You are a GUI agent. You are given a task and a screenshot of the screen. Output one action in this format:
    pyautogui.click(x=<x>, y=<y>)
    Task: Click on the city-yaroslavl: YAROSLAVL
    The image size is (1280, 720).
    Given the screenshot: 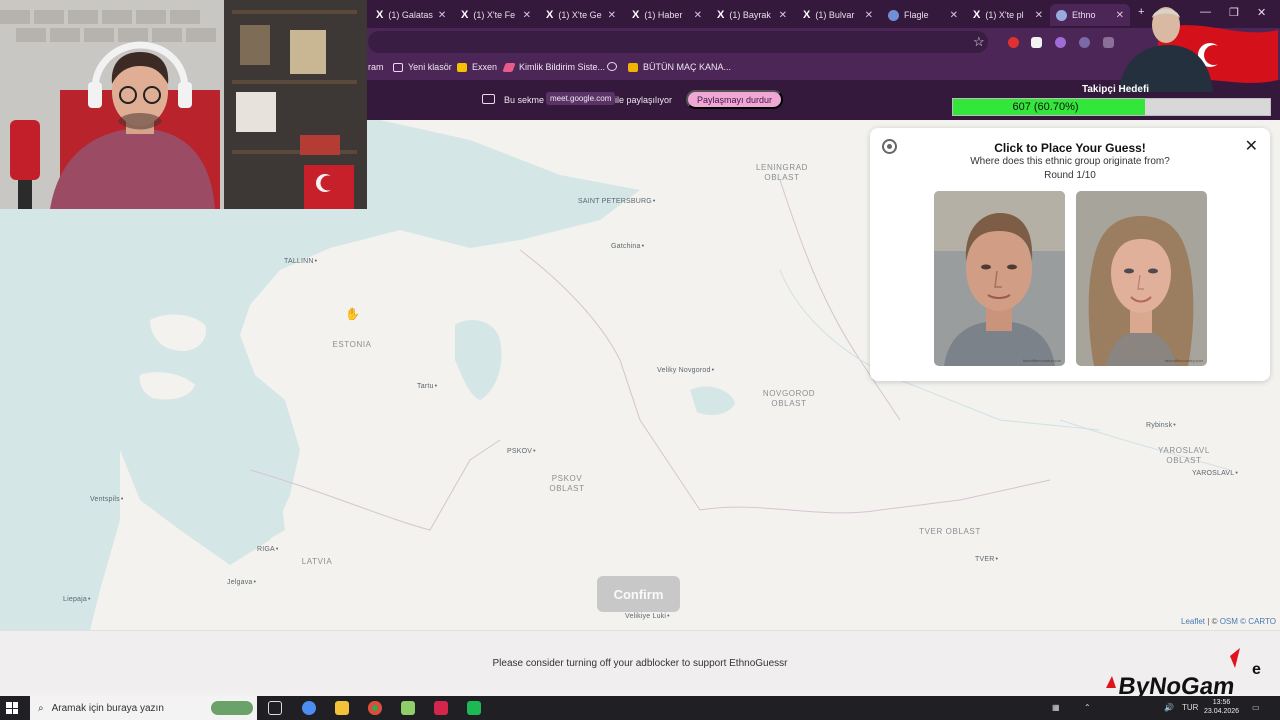 What is the action you would take?
    pyautogui.click(x=1215, y=473)
    